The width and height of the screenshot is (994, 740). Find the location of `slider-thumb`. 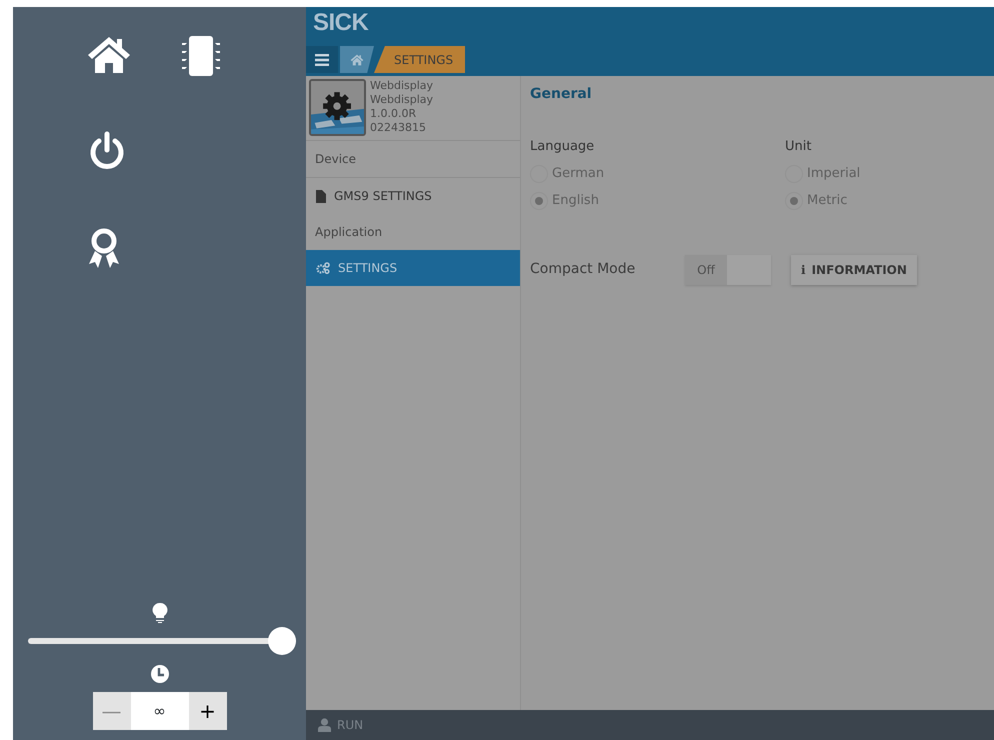

slider-thumb is located at coordinates (282, 641).